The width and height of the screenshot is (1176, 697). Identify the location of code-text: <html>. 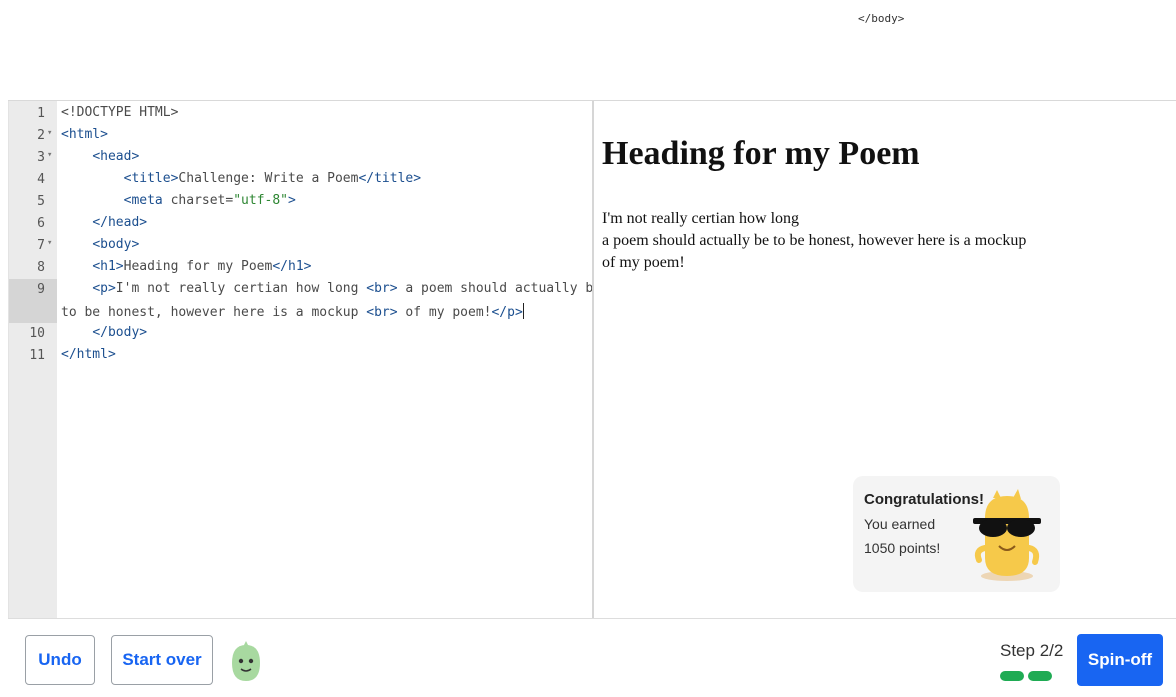
(84, 134).